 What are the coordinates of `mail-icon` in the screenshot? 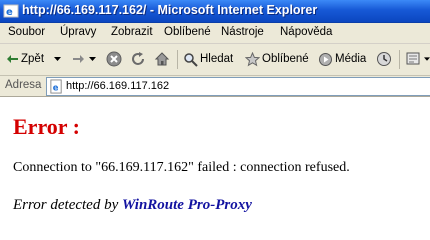 It's located at (413, 58).